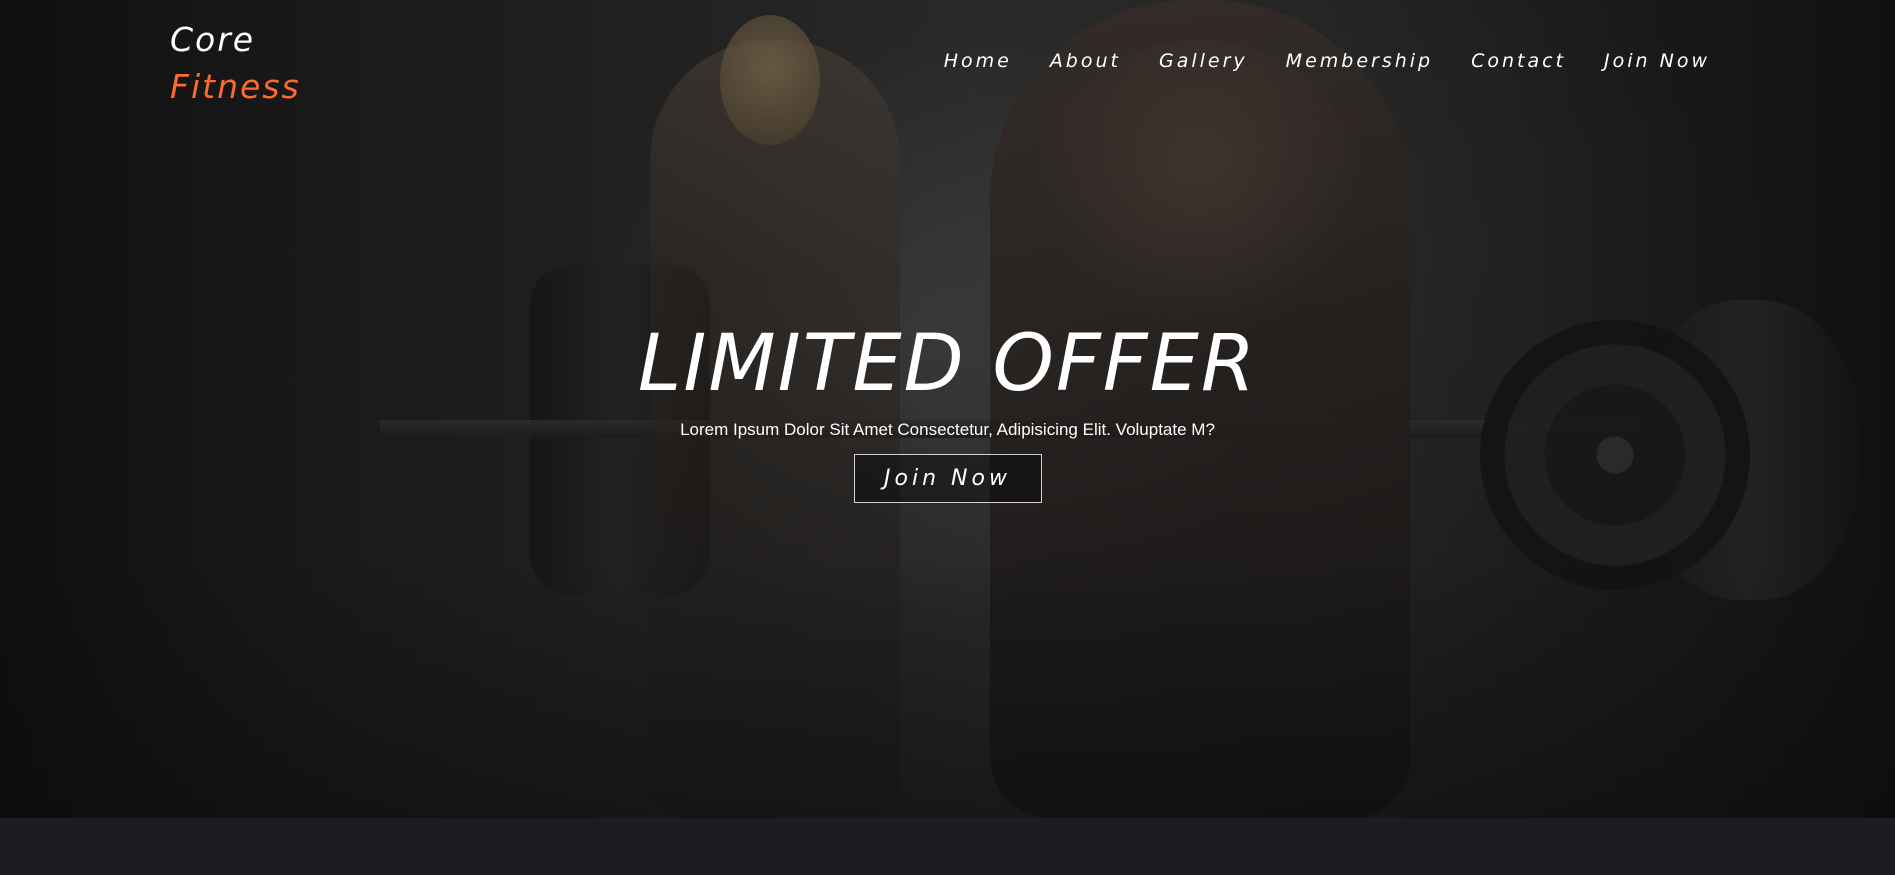 The image size is (1895, 875). I want to click on next-section-edge, so click(947, 846).